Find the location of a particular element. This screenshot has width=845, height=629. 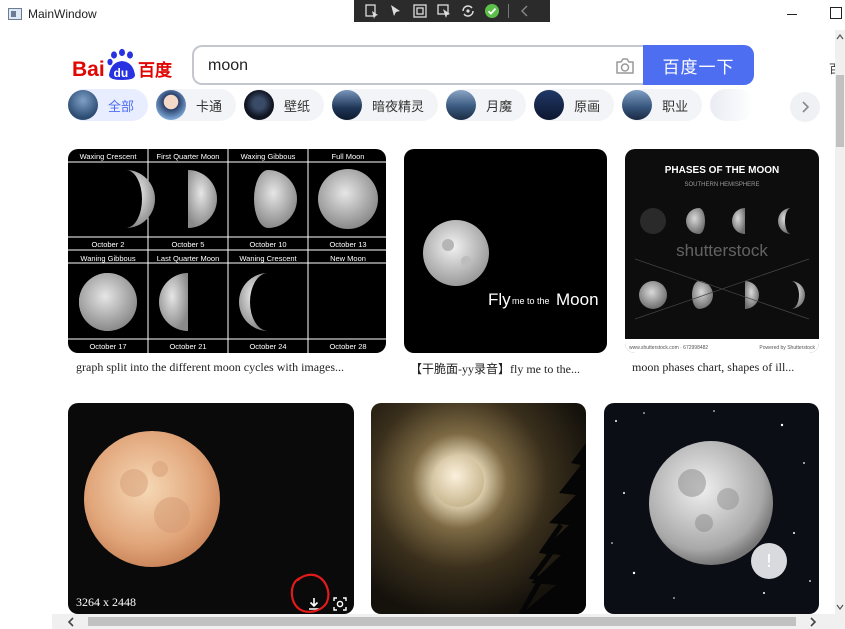

minimize-button is located at coordinates (792, 14).